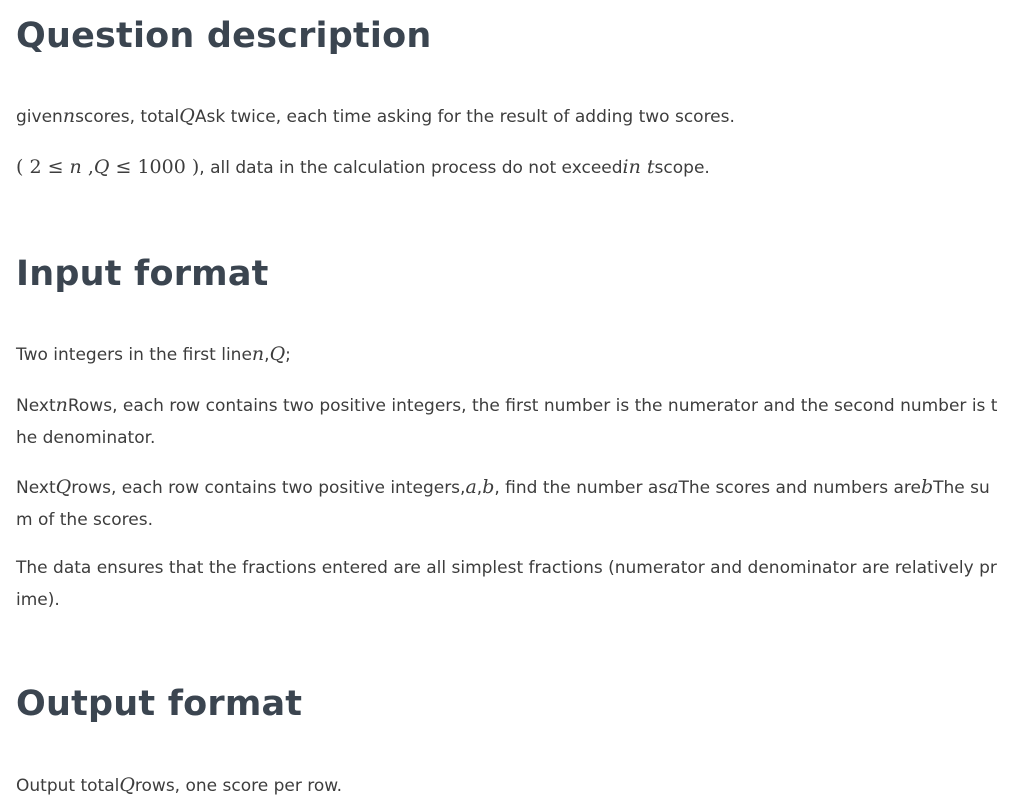  Describe the element at coordinates (508, 354) in the screenshot. I see `input-paragraph-1: Two integers in the first linen,Q;` at that location.